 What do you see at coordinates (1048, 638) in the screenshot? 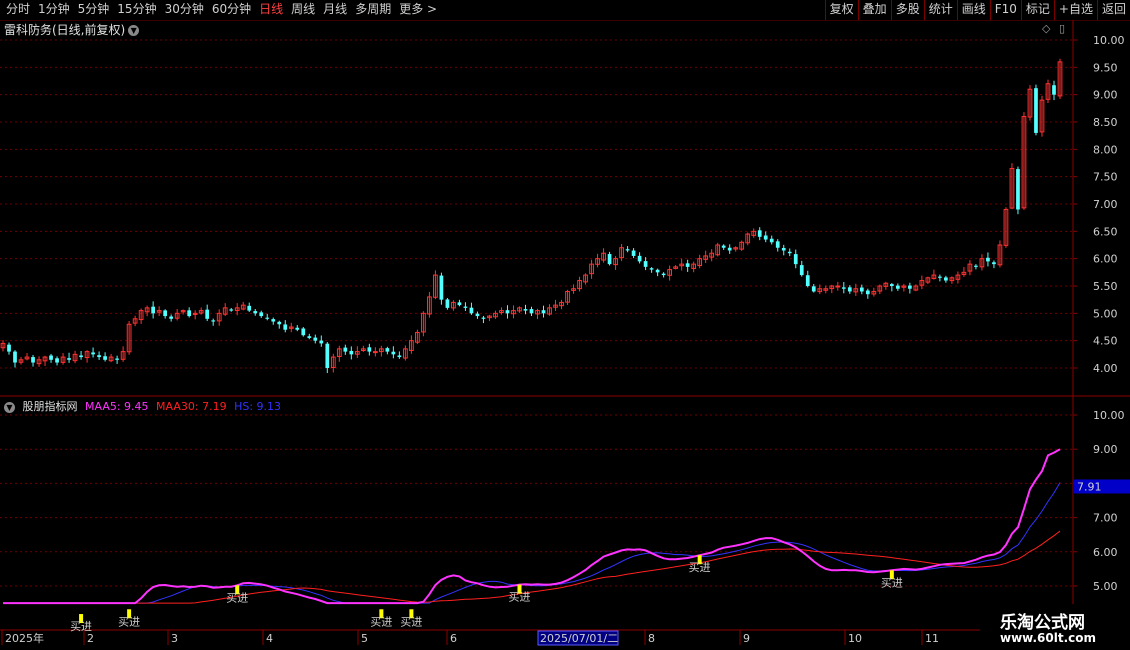
I see `watermark-url: www.60lt.com` at bounding box center [1048, 638].